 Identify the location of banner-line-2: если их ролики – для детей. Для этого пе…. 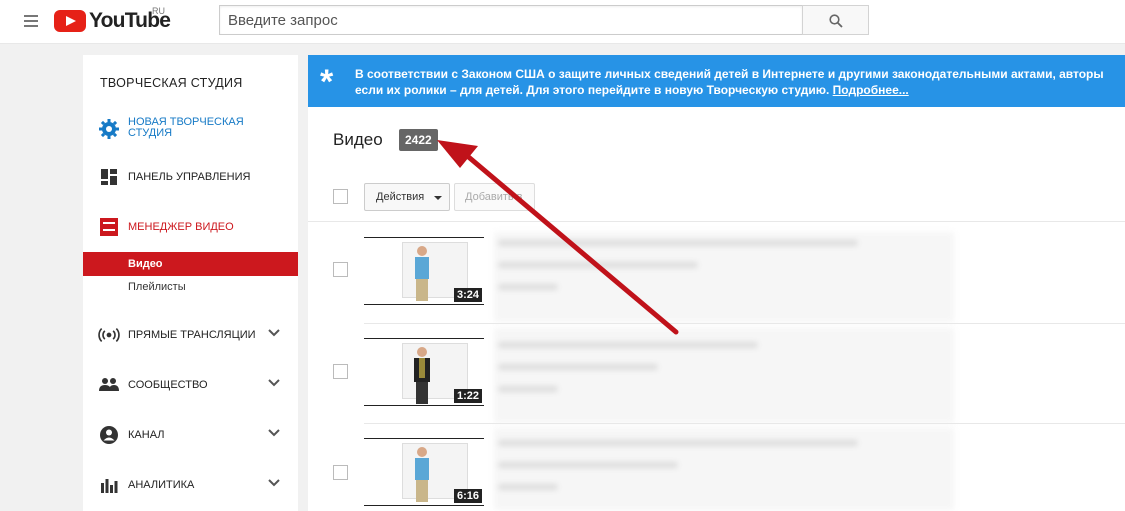
(740, 90).